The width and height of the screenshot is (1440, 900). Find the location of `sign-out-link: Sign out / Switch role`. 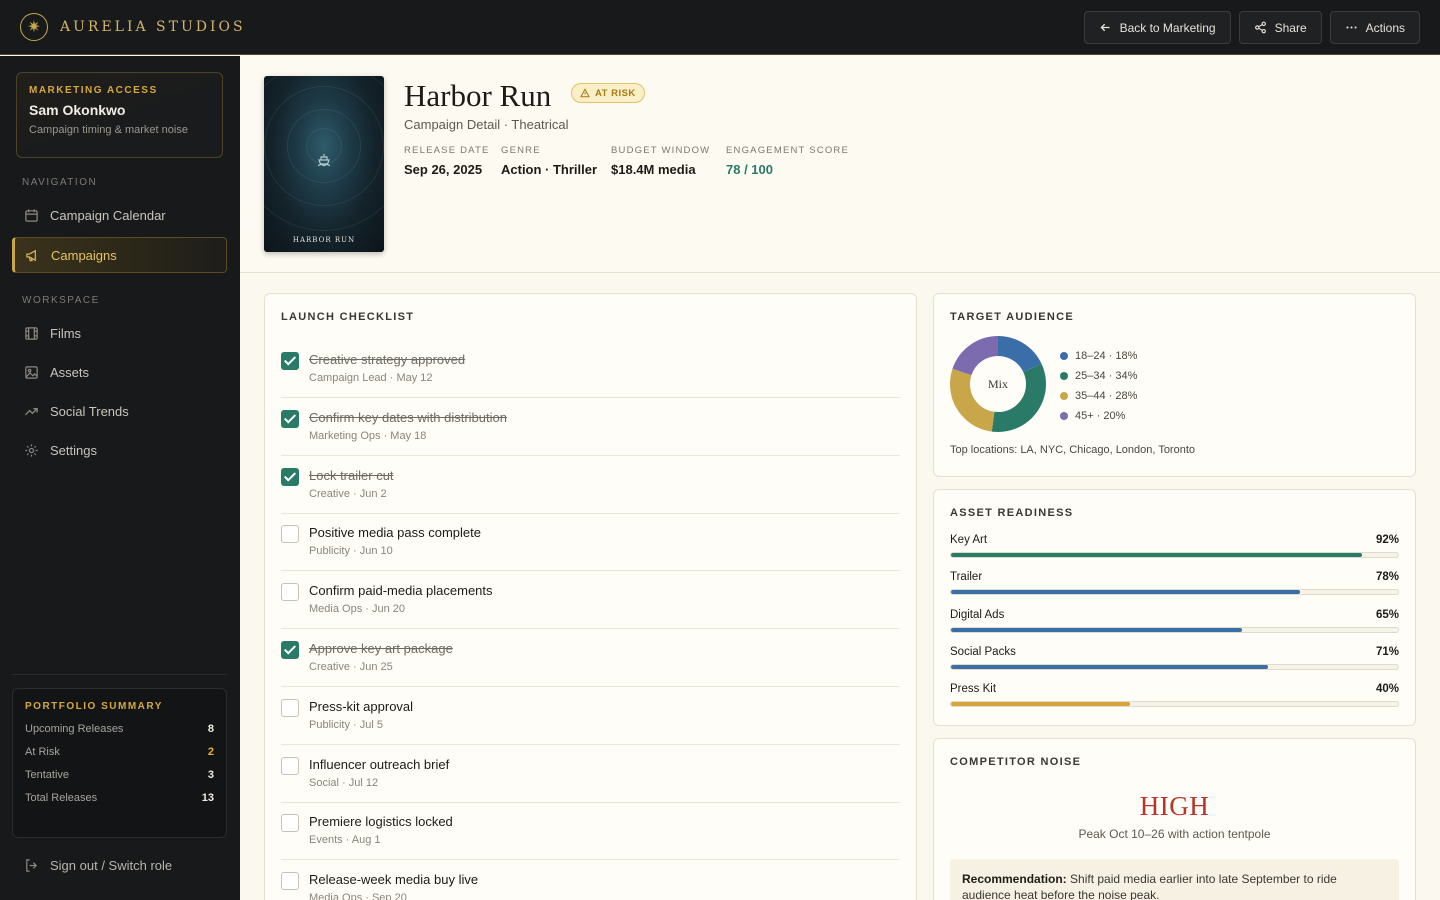

sign-out-link: Sign out / Switch role is located at coordinates (98, 865).